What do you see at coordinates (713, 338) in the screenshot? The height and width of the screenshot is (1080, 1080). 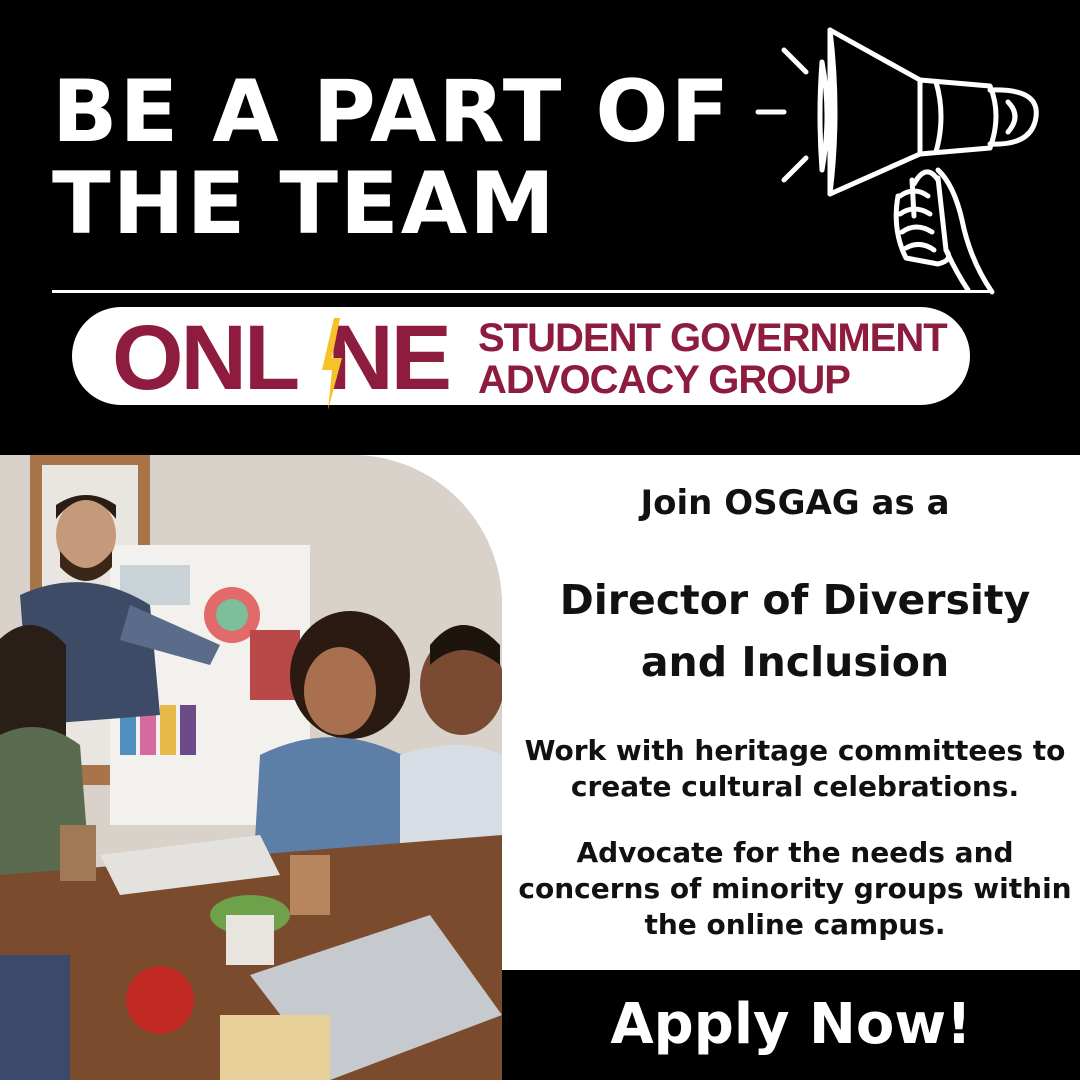 I see `logo-subtitle-line-1: STUDENT GOVERNMENT` at bounding box center [713, 338].